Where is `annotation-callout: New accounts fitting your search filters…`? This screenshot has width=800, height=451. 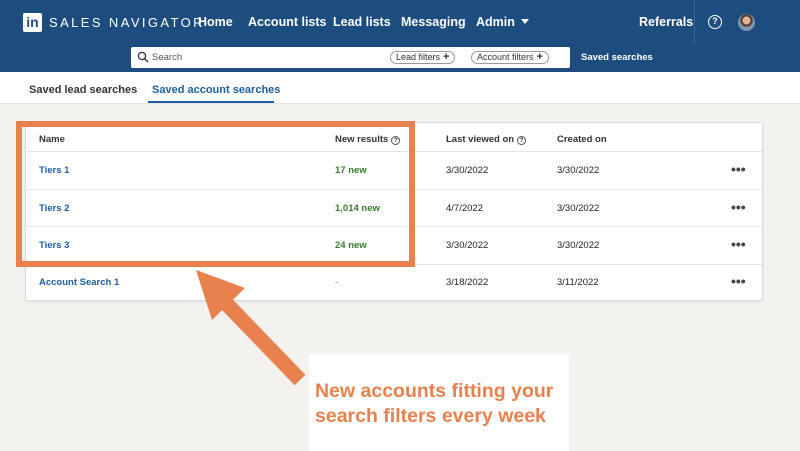
annotation-callout: New accounts fitting your search filters… is located at coordinates (439, 402).